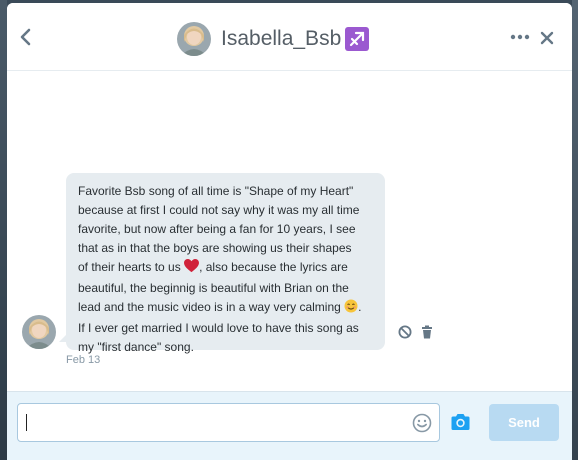 The height and width of the screenshot is (460, 578). I want to click on trash-icon, so click(427, 332).